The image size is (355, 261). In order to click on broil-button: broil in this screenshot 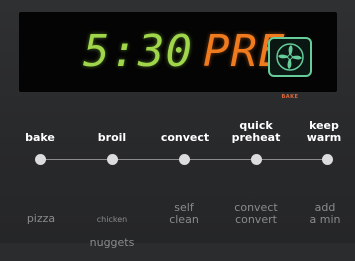, I will do `click(112, 138)`.